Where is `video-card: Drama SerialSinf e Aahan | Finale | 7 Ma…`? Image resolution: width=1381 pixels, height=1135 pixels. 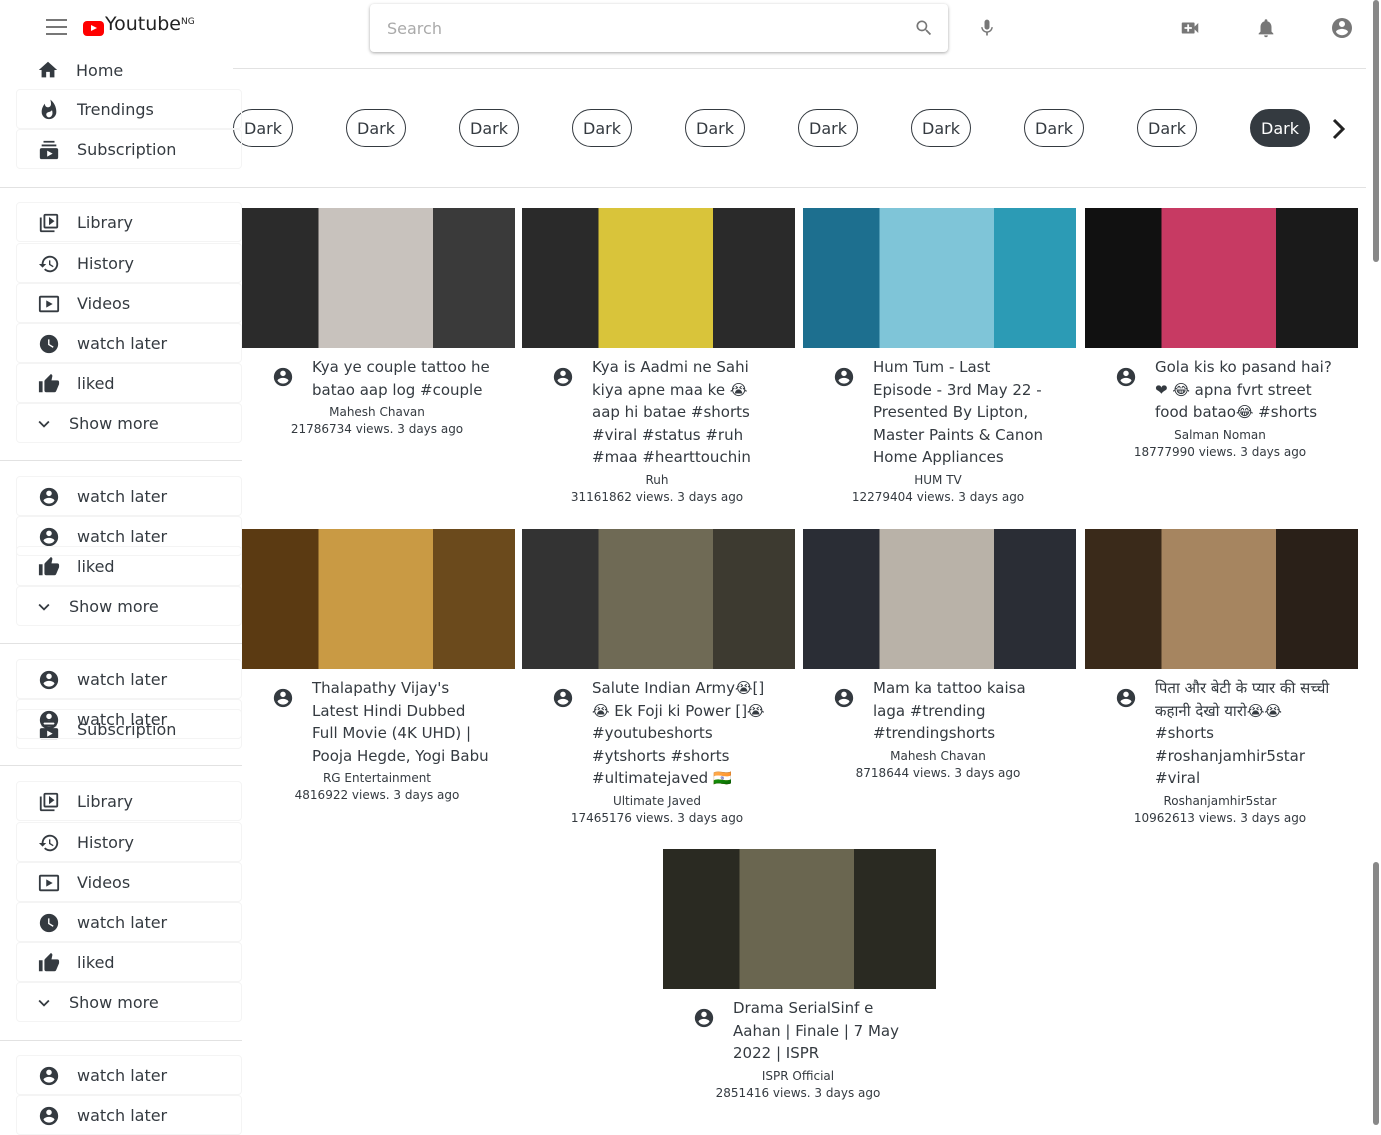 video-card: Drama SerialSinf e Aahan | Finale | 7 Ma… is located at coordinates (799, 974).